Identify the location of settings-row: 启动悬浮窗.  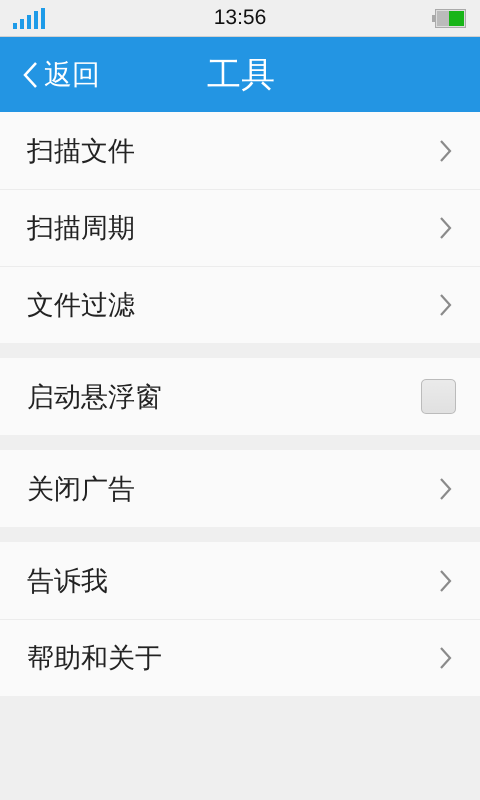
(240, 396).